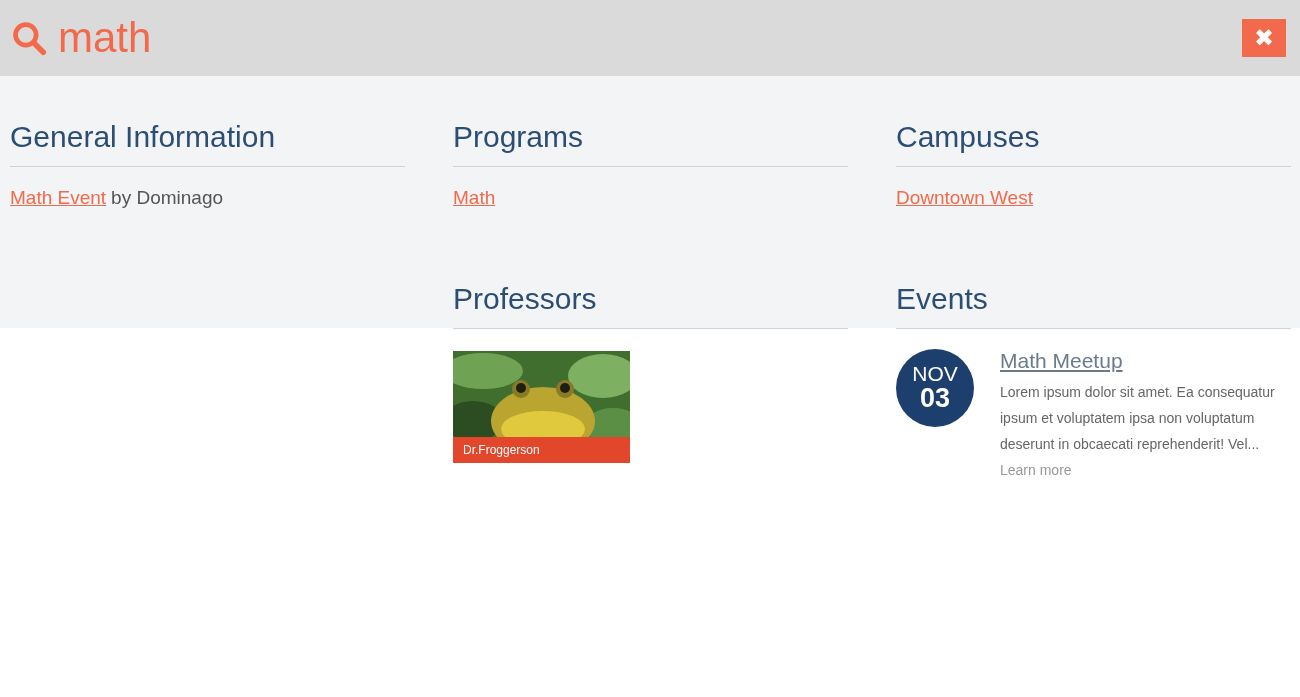 The height and width of the screenshot is (697, 1300). Describe the element at coordinates (167, 198) in the screenshot. I see `author-text: by Dominago` at that location.